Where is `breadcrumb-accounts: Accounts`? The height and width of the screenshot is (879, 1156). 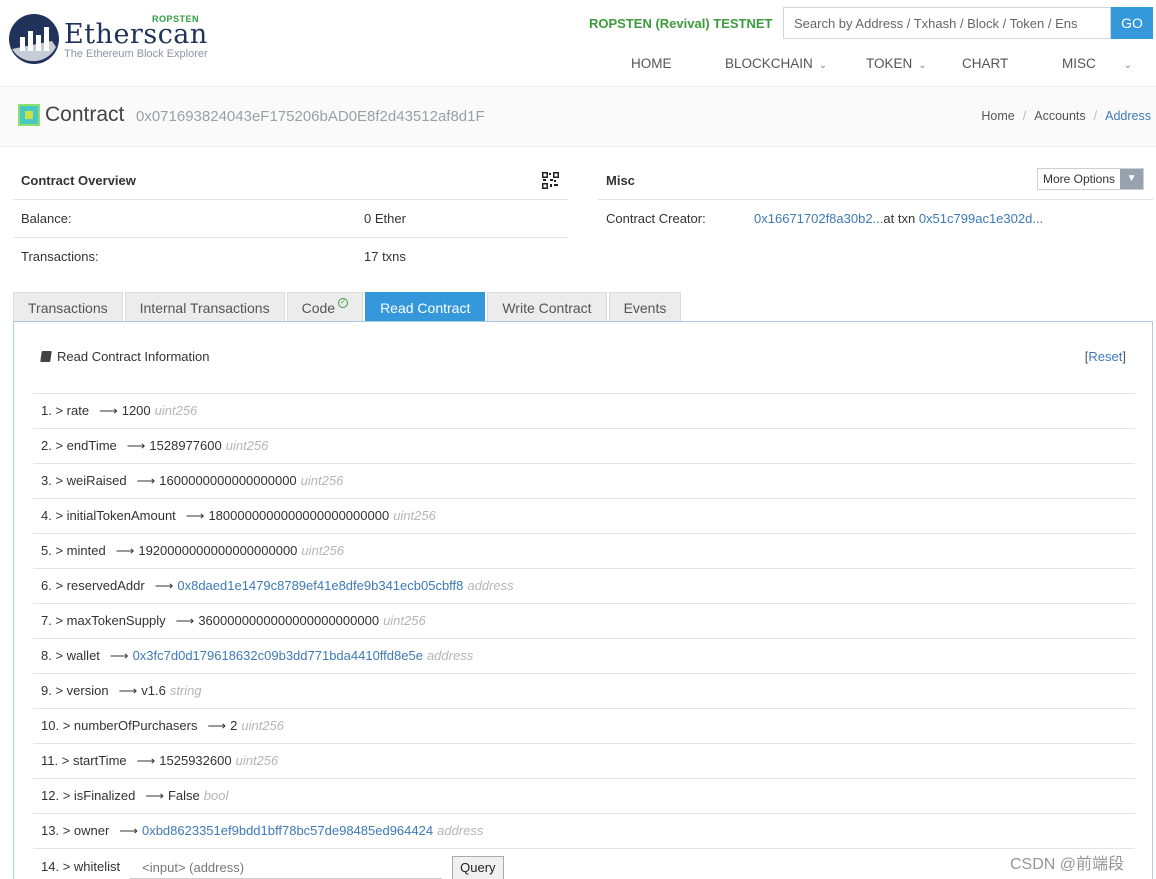 breadcrumb-accounts: Accounts is located at coordinates (1059, 116).